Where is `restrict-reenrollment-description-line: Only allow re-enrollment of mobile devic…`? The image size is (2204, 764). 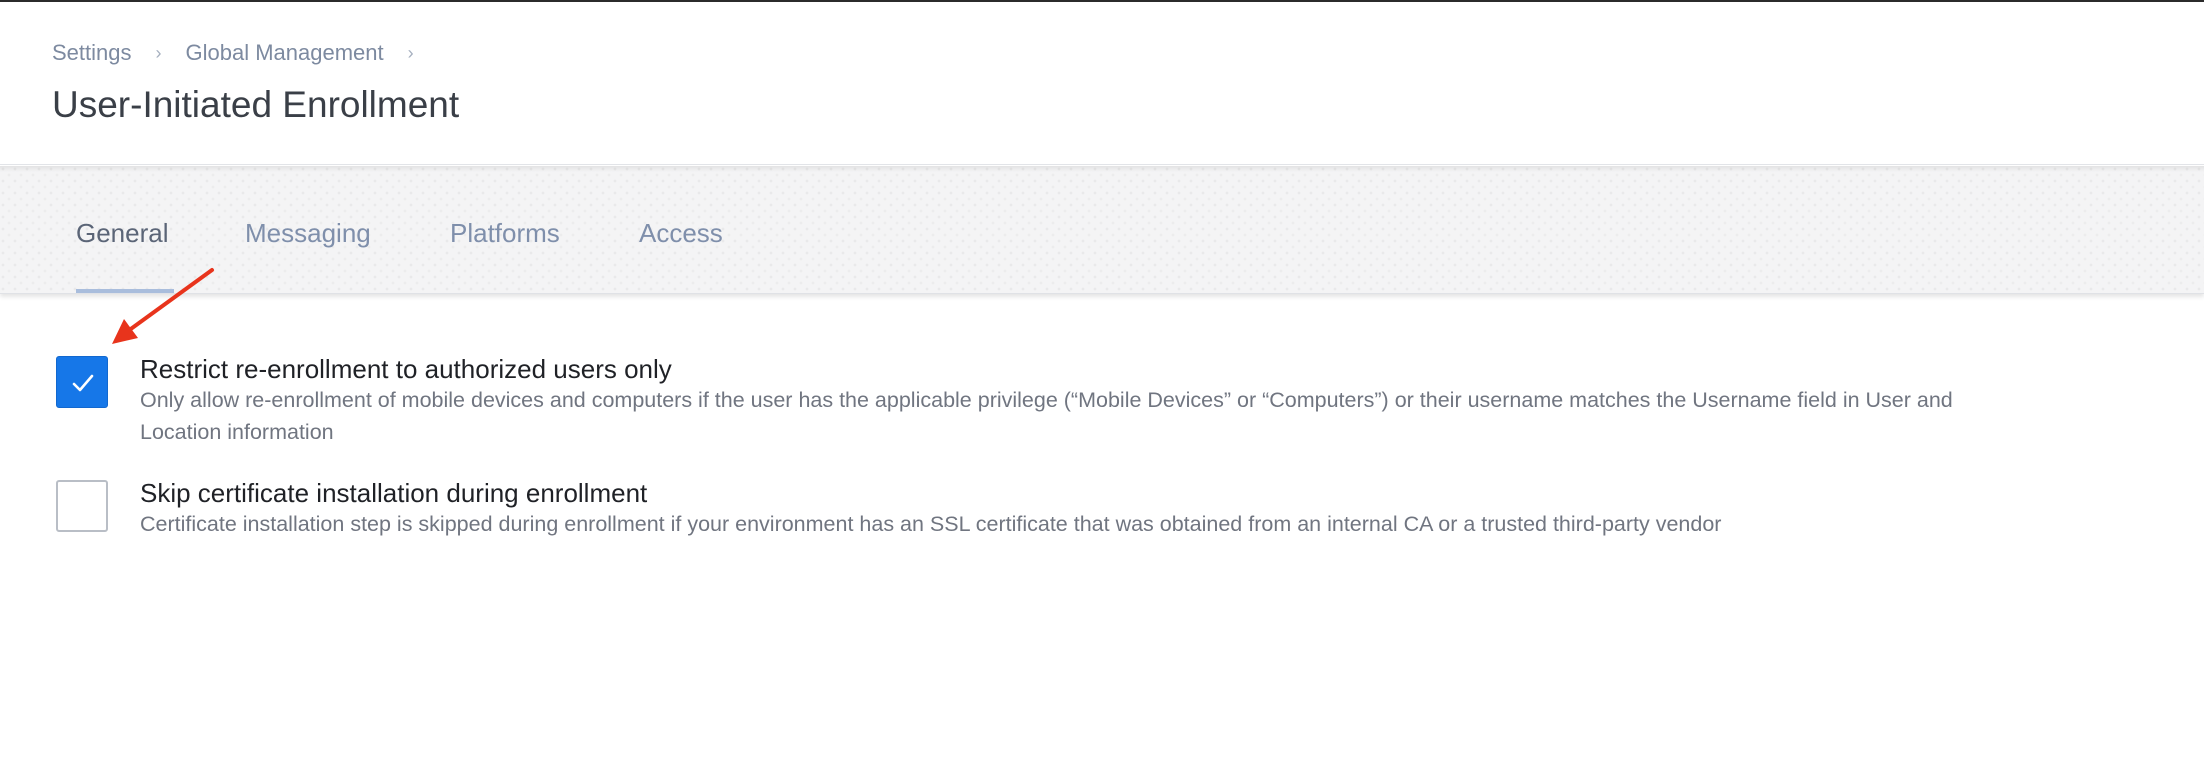
restrict-reenrollment-description-line: Only allow re-enrollment of mobile devic… is located at coordinates (1046, 400).